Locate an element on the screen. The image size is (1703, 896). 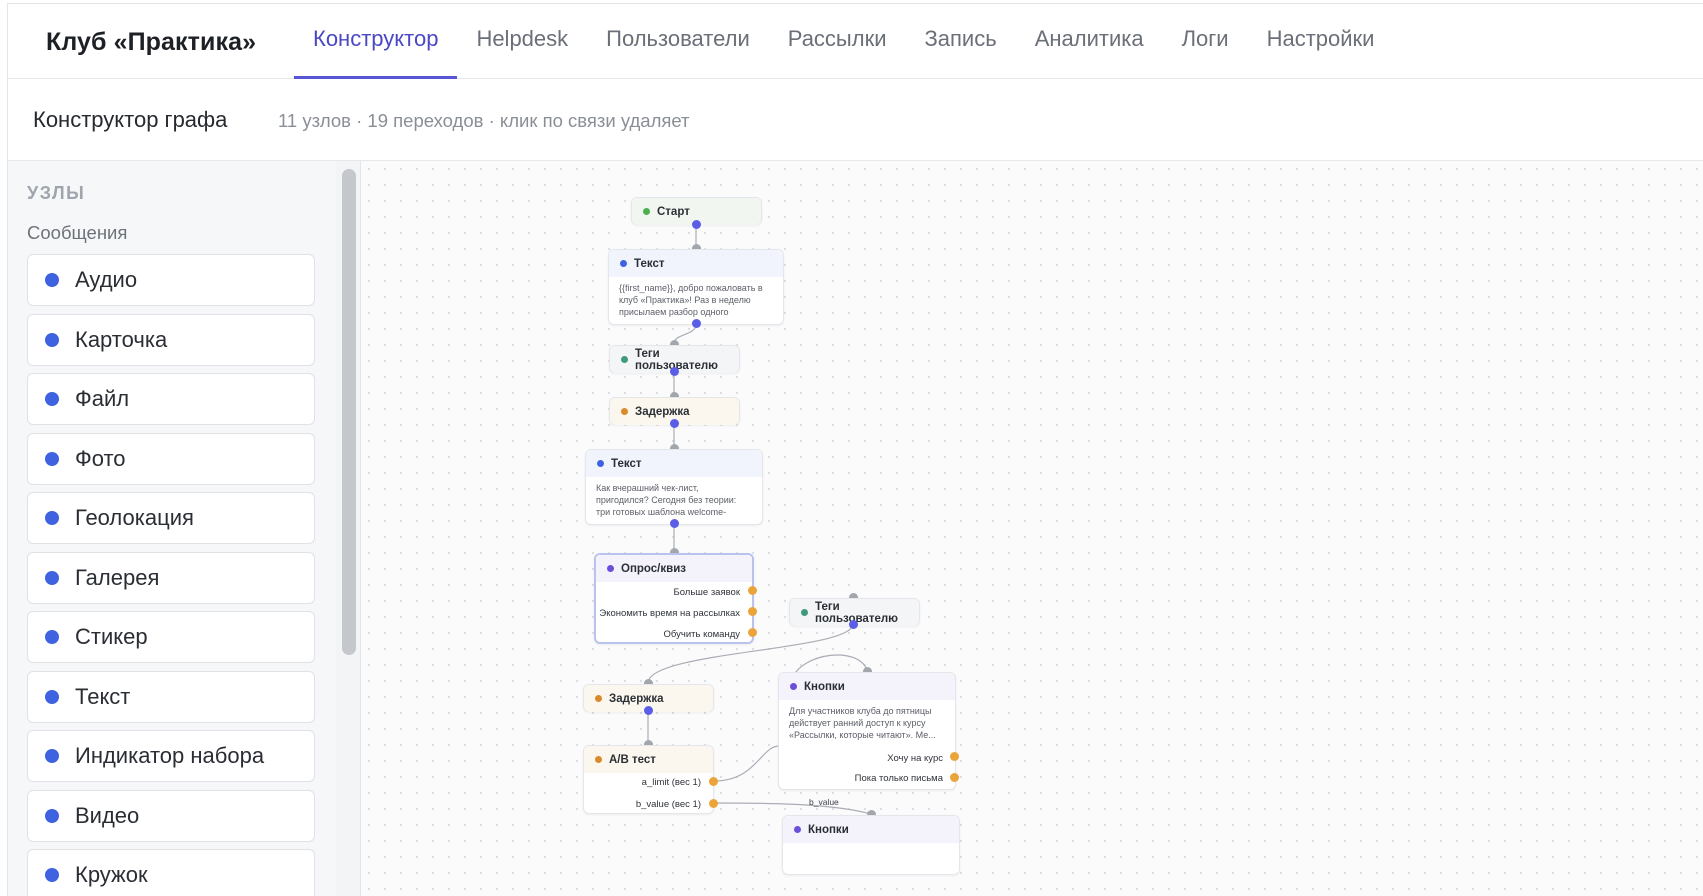
palette-item-label: Видео is located at coordinates (107, 815).